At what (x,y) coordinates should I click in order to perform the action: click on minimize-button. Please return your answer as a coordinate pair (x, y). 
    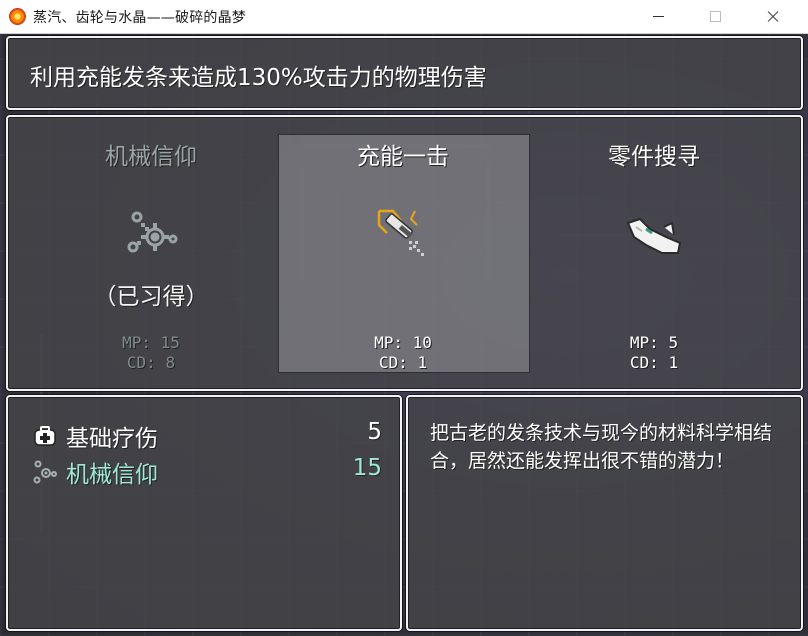
    Looking at the image, I should click on (659, 16).